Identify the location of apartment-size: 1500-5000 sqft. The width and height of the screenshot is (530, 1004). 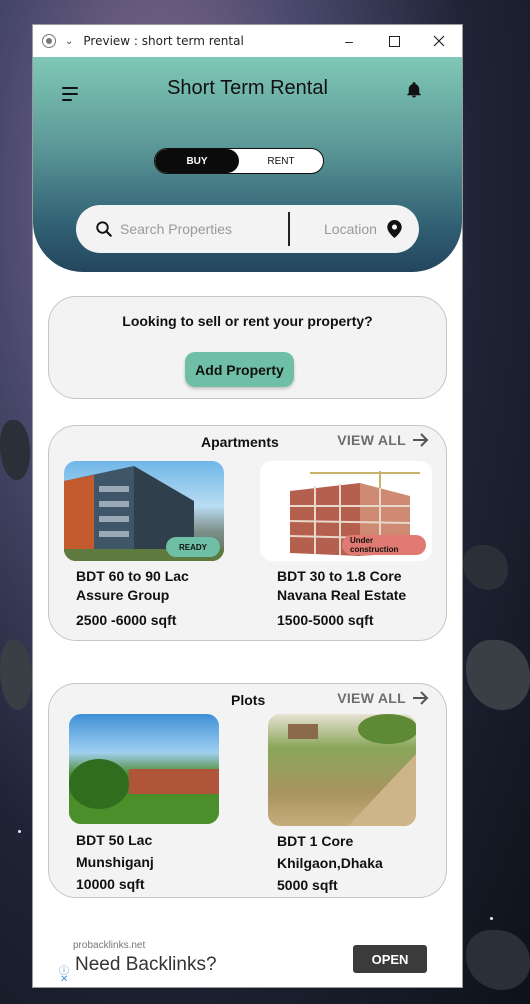
(325, 620).